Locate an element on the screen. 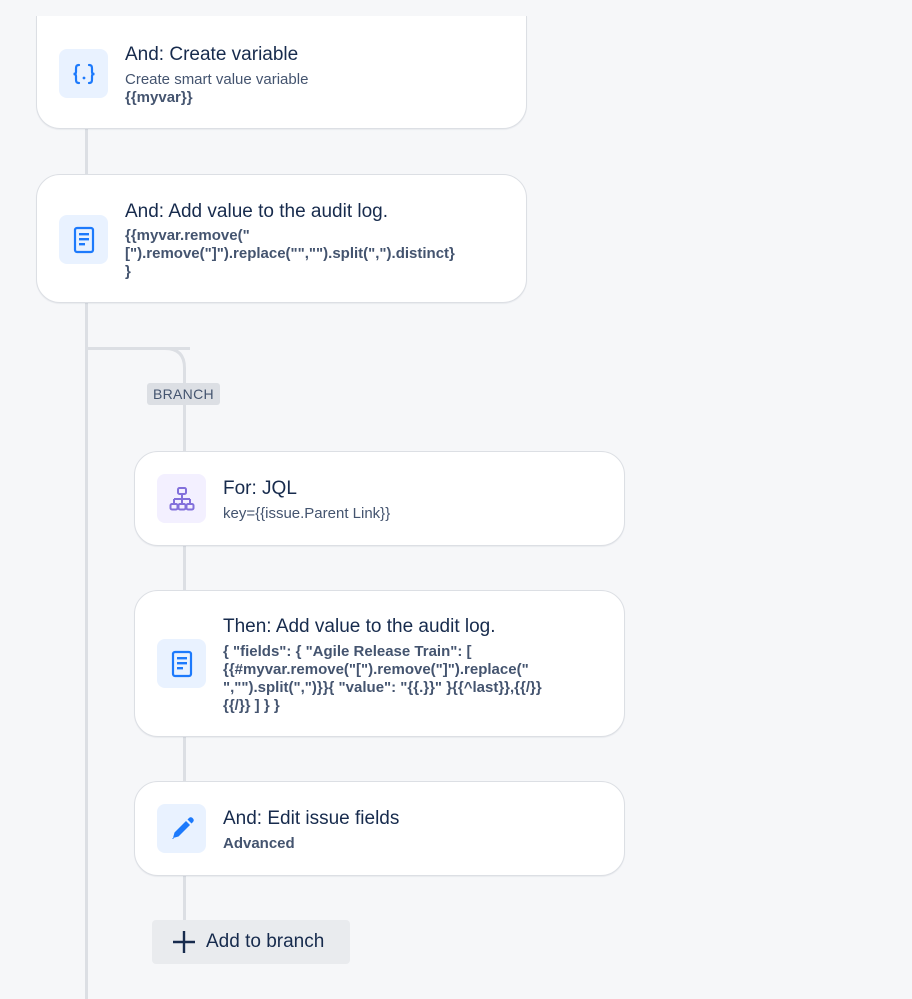 The height and width of the screenshot is (999, 912). create-variable-icon-box is located at coordinates (83, 73).